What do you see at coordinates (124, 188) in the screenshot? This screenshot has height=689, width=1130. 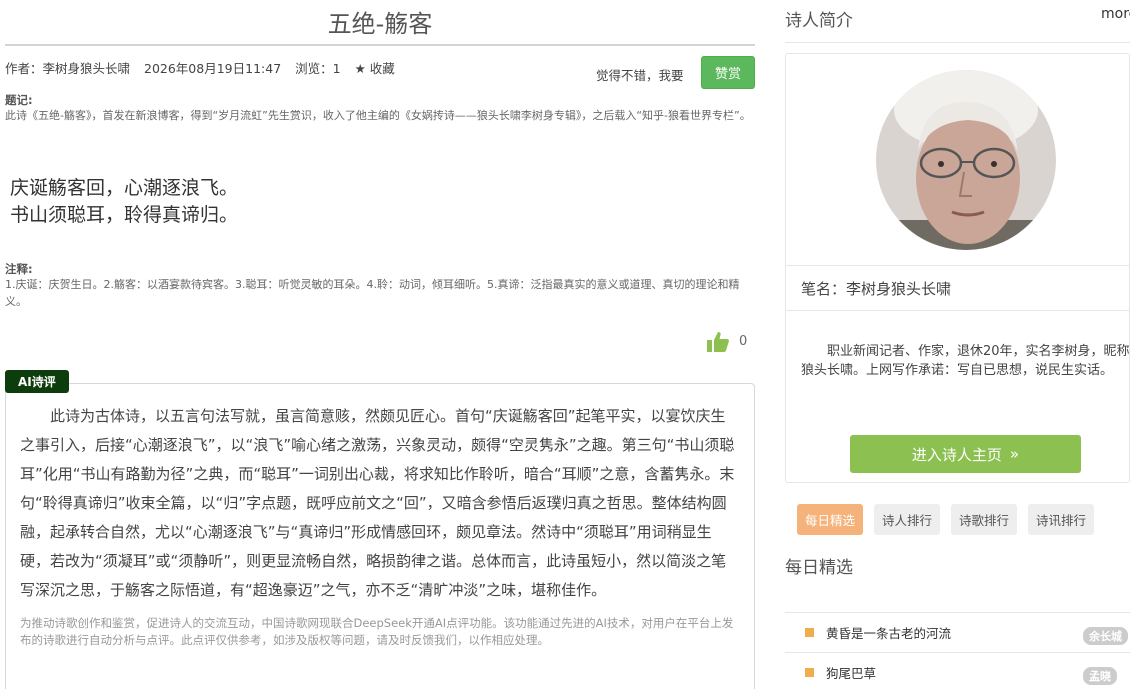 I see `poem-line: 庆诞觞客回，心潮逐浪飞。` at bounding box center [124, 188].